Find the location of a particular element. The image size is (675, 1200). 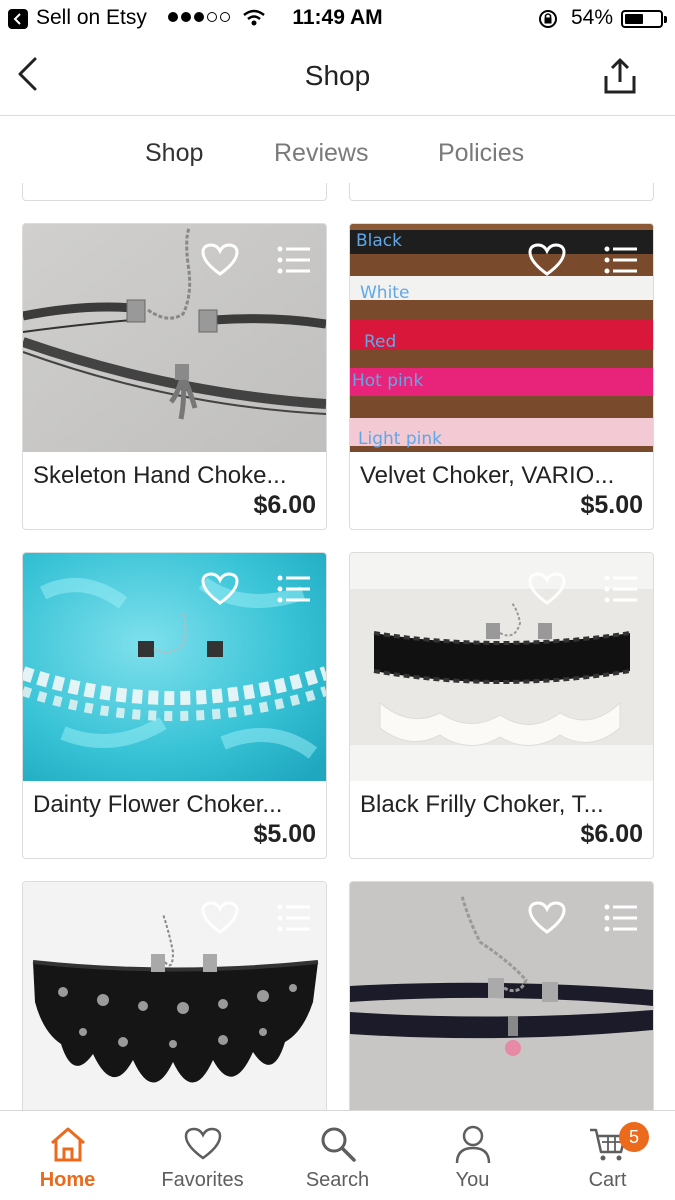

listing-card: Skeleton Hand Choke... $6.00 is located at coordinates (174, 376).